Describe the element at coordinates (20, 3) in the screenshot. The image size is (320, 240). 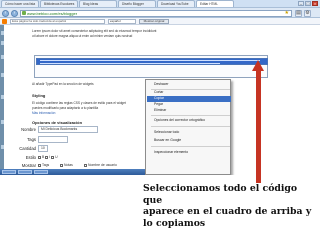
I see `browser-tab: Cómo hacer una lista` at that location.